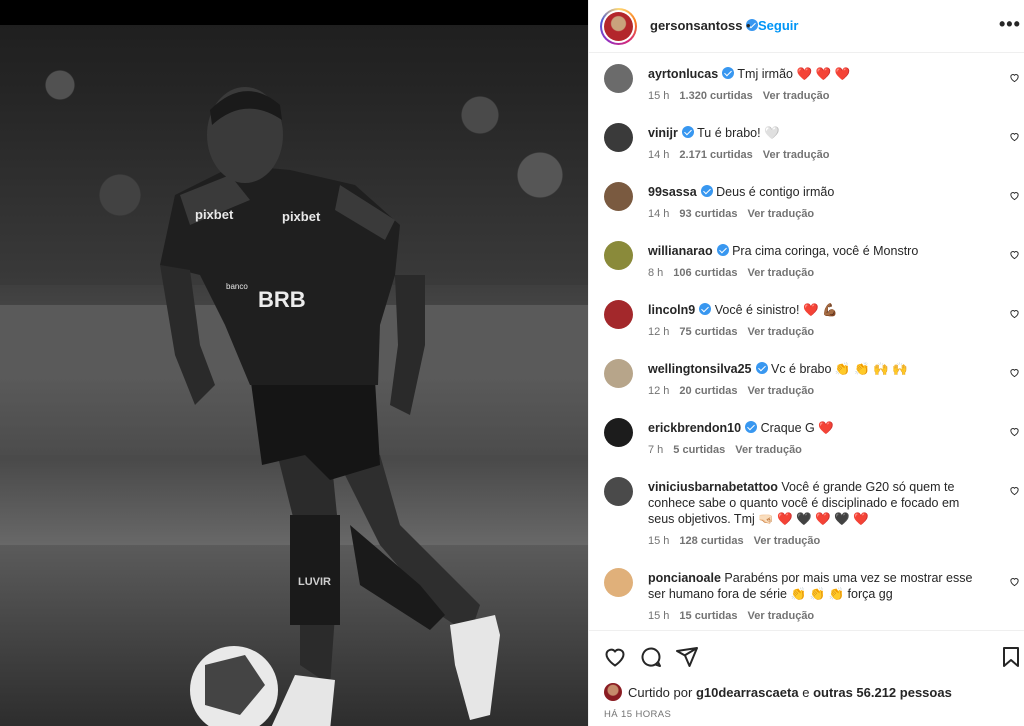  I want to click on post-timestamp: HÁ 15 HORAS, so click(637, 714).